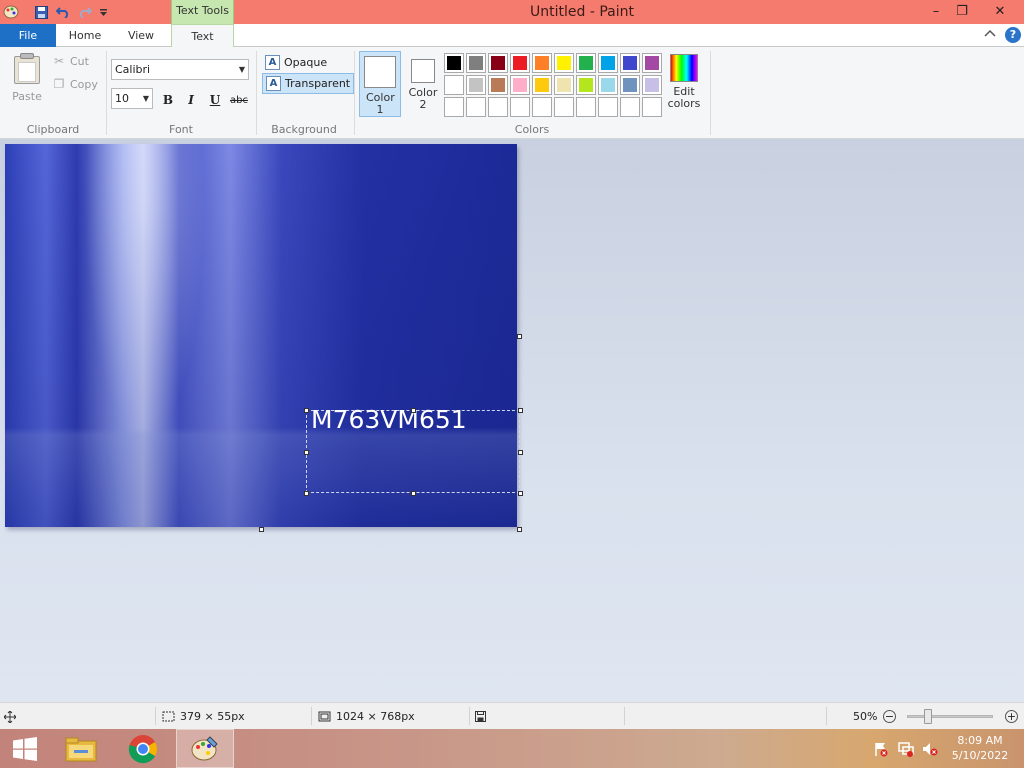 This screenshot has width=1024, height=768. What do you see at coordinates (950, 716) in the screenshot?
I see `zoom-slider-track` at bounding box center [950, 716].